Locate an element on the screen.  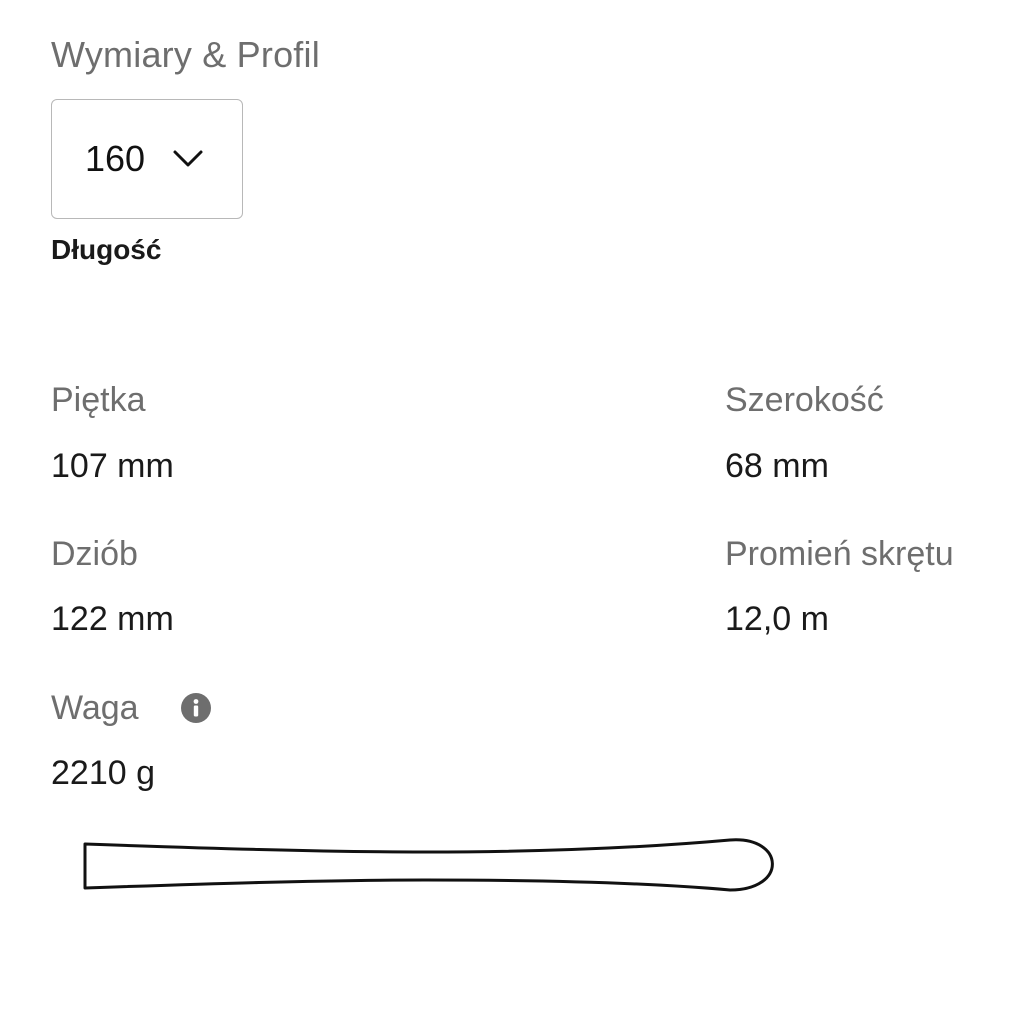
heel-label: Piętka is located at coordinates (98, 400).